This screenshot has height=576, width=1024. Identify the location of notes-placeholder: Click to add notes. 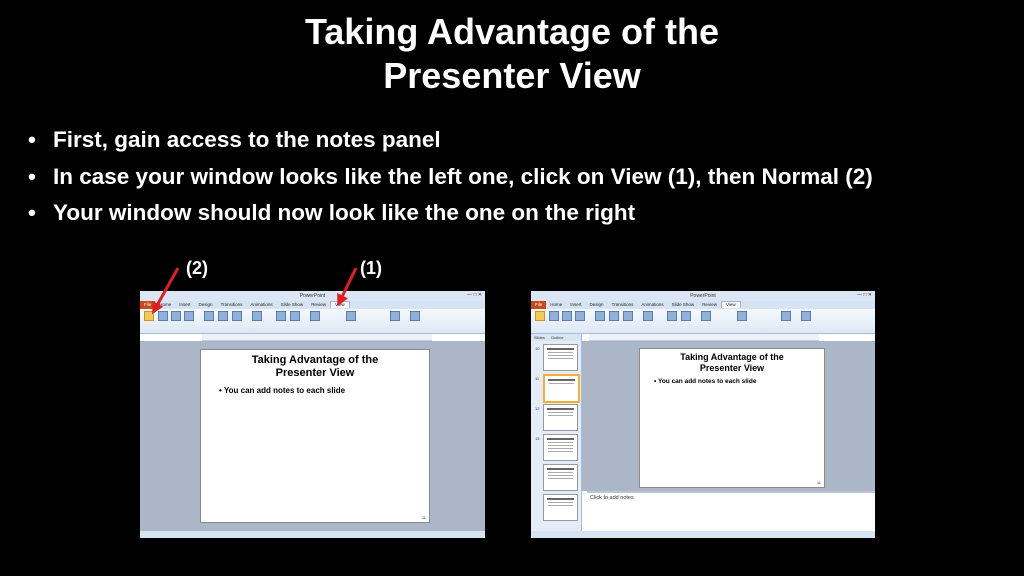
(612, 498).